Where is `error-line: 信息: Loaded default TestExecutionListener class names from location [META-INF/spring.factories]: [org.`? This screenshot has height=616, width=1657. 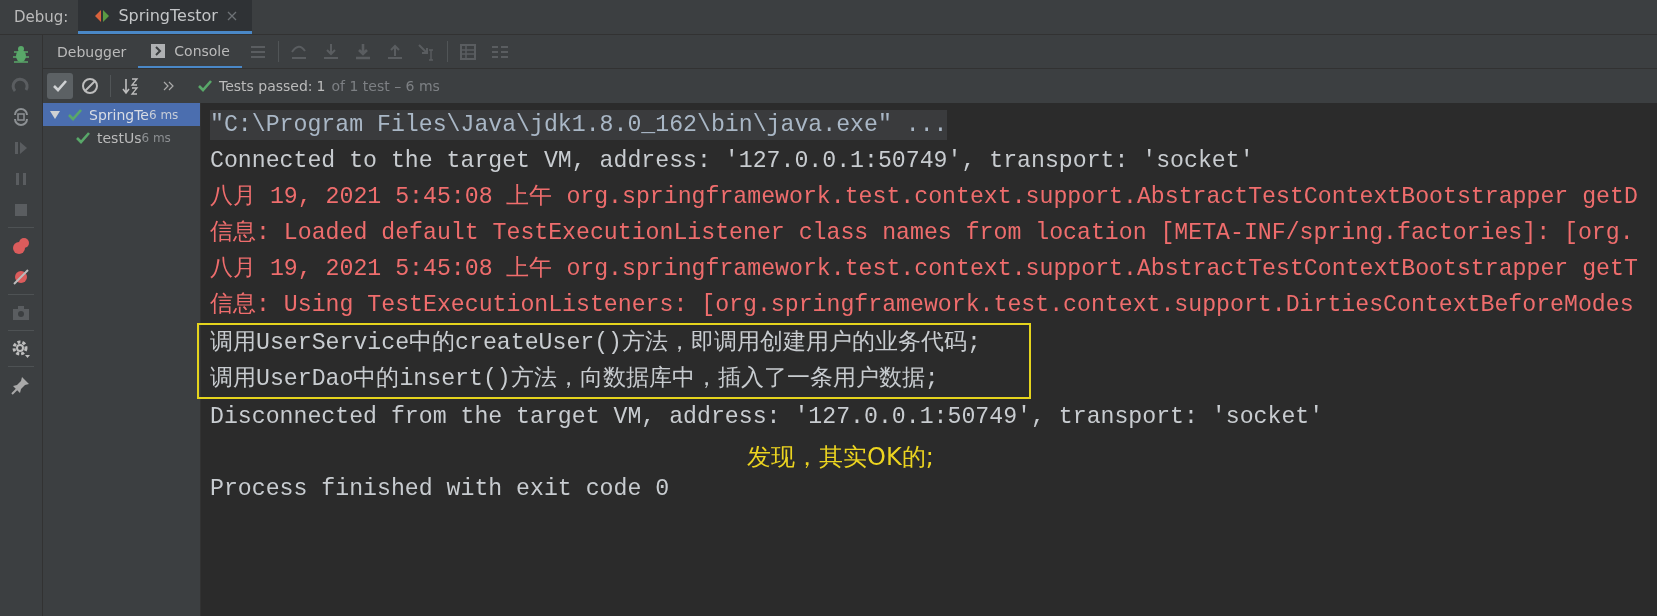 error-line: 信息: Loaded default TestExecutionListener class names from location [META-INF/spring.factories]: [org. is located at coordinates (922, 233).